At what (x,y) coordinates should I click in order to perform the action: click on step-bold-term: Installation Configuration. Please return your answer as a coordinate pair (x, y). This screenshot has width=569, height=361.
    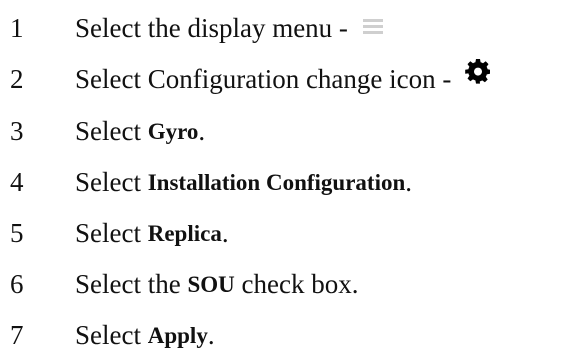
    Looking at the image, I should click on (276, 182).